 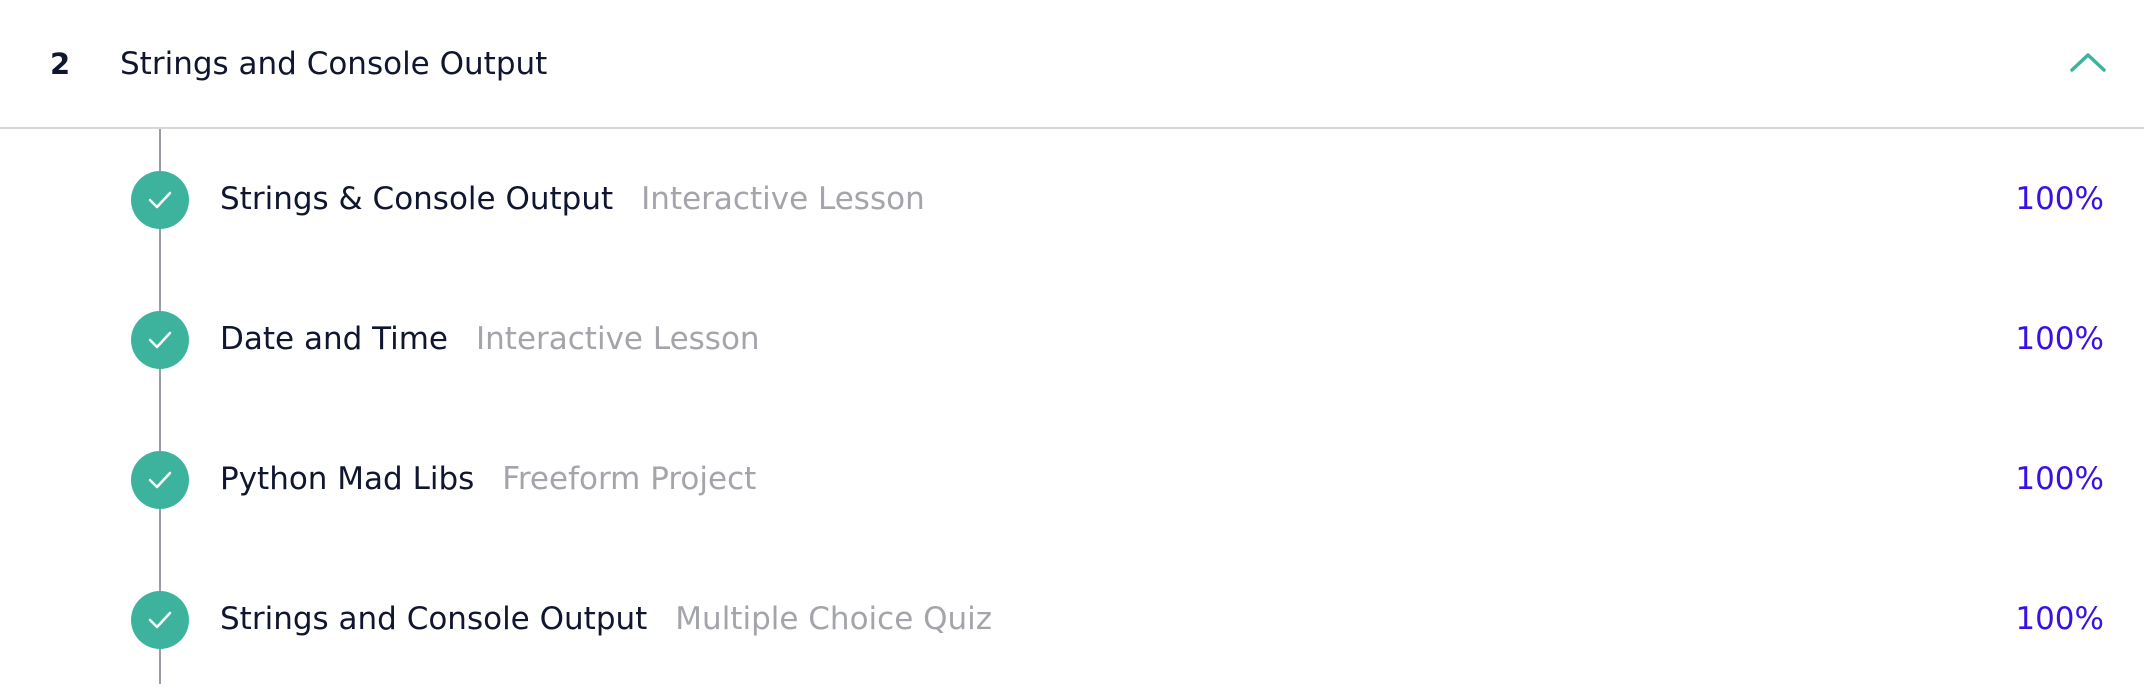 I want to click on lesson-title: Date and Time, so click(x=334, y=339).